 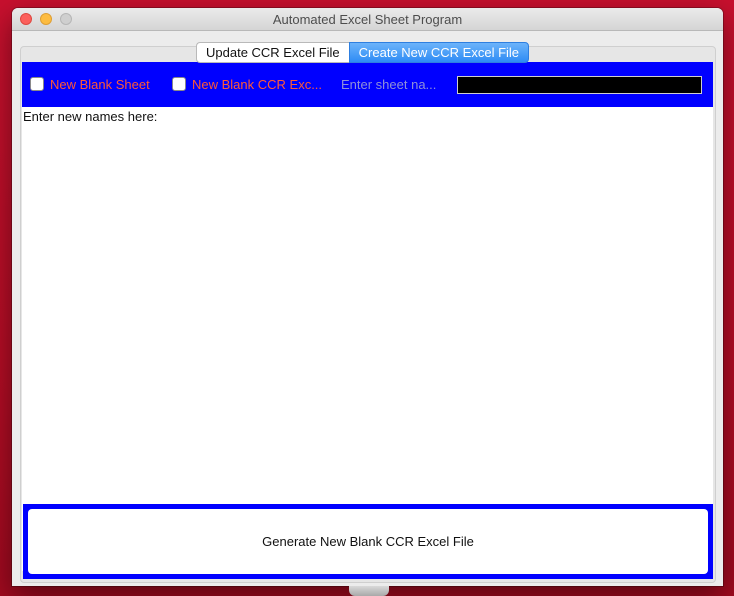 I want to click on title-bar: Automated Excel Sheet Program, so click(x=367, y=19).